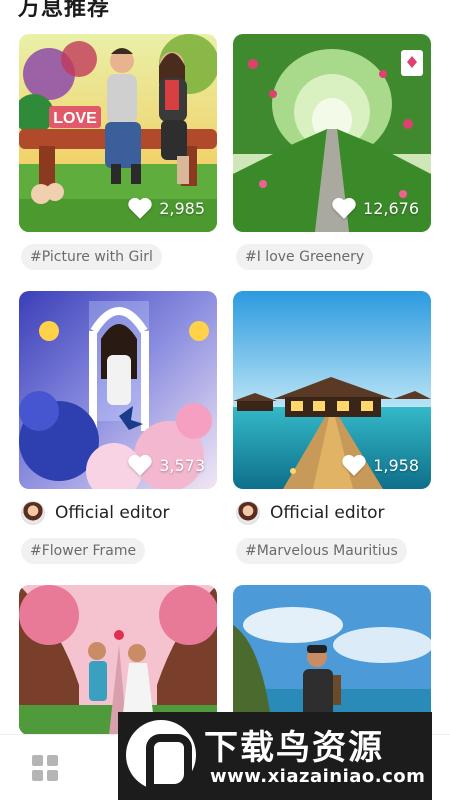 The height and width of the screenshot is (800, 450). Describe the element at coordinates (45, 768) in the screenshot. I see `grid-icon` at that location.